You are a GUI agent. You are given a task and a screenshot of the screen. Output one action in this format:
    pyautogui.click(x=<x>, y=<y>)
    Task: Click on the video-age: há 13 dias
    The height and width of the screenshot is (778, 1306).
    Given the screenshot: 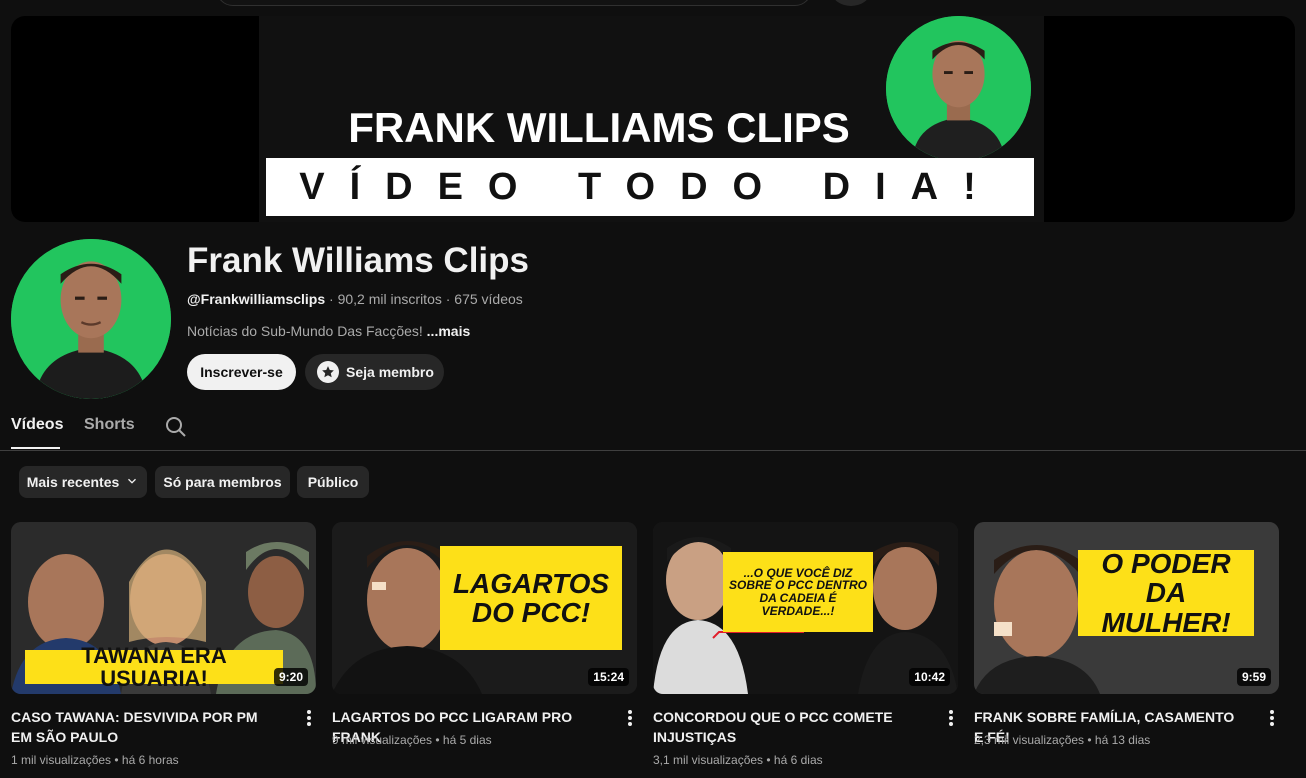 What is the action you would take?
    pyautogui.click(x=1122, y=740)
    